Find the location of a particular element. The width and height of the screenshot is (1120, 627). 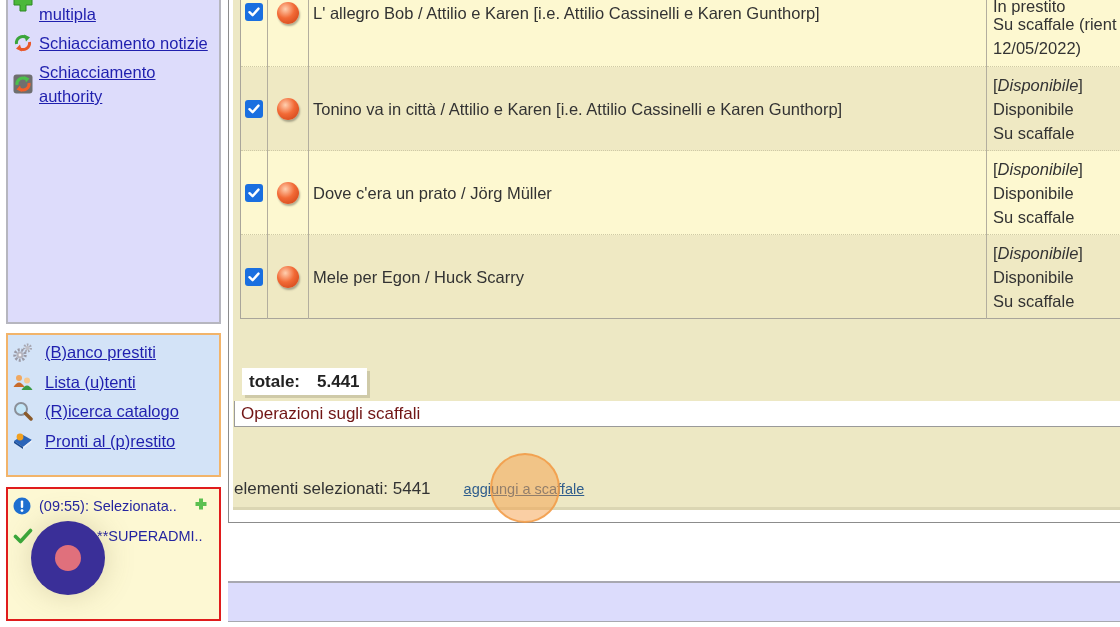

section-header: Operazioni sugli scaffali is located at coordinates (677, 414).